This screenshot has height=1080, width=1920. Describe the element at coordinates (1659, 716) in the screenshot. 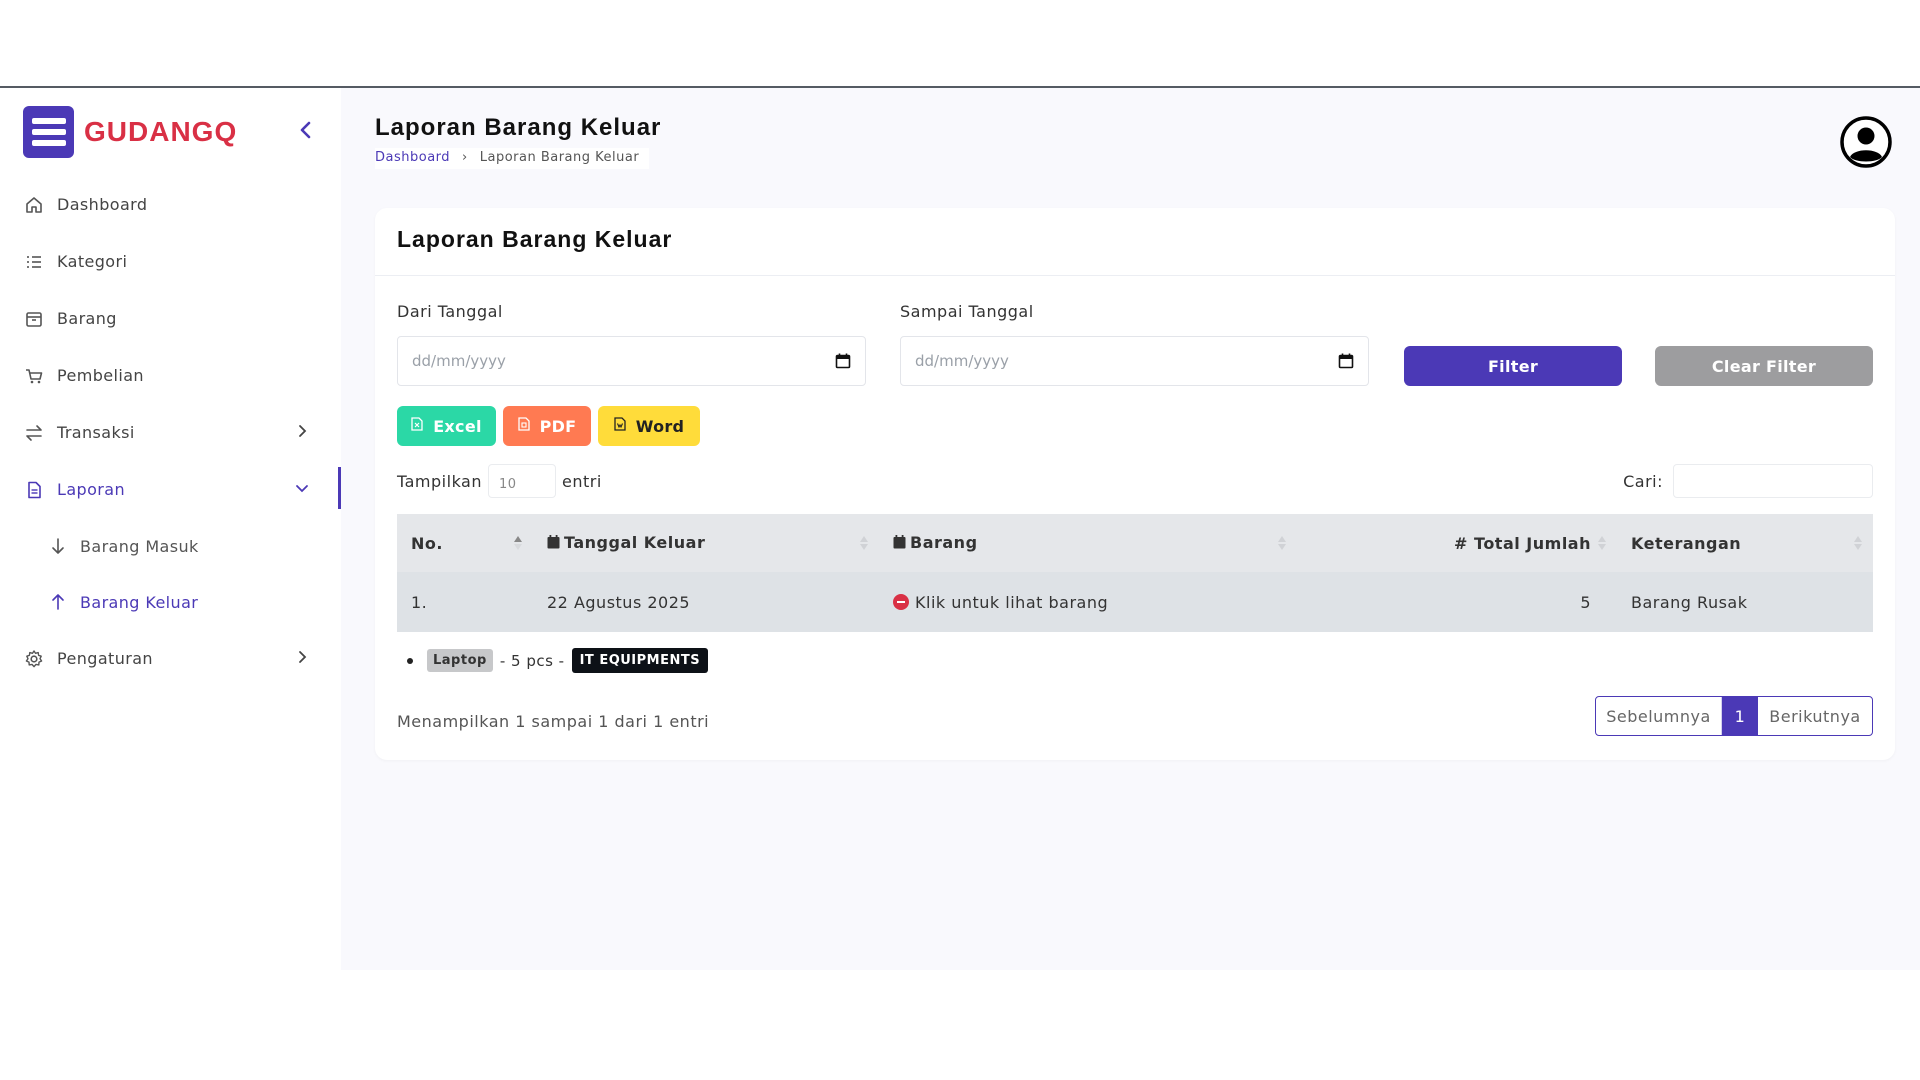

I see `pagination-prev-button: Sebelumnya` at that location.